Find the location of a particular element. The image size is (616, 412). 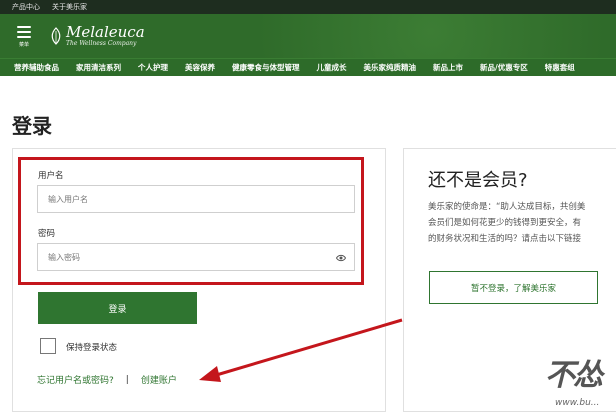

menu-button: 菜单 is located at coordinates (24, 36).